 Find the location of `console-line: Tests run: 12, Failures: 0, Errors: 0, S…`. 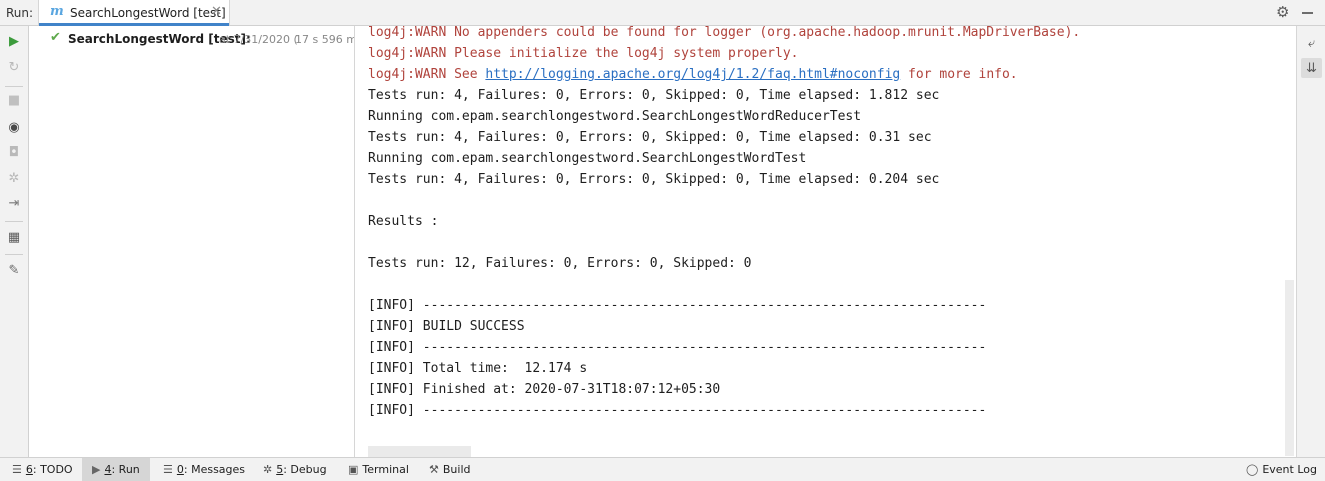

console-line: Tests run: 12, Failures: 0, Errors: 0, S… is located at coordinates (560, 263).